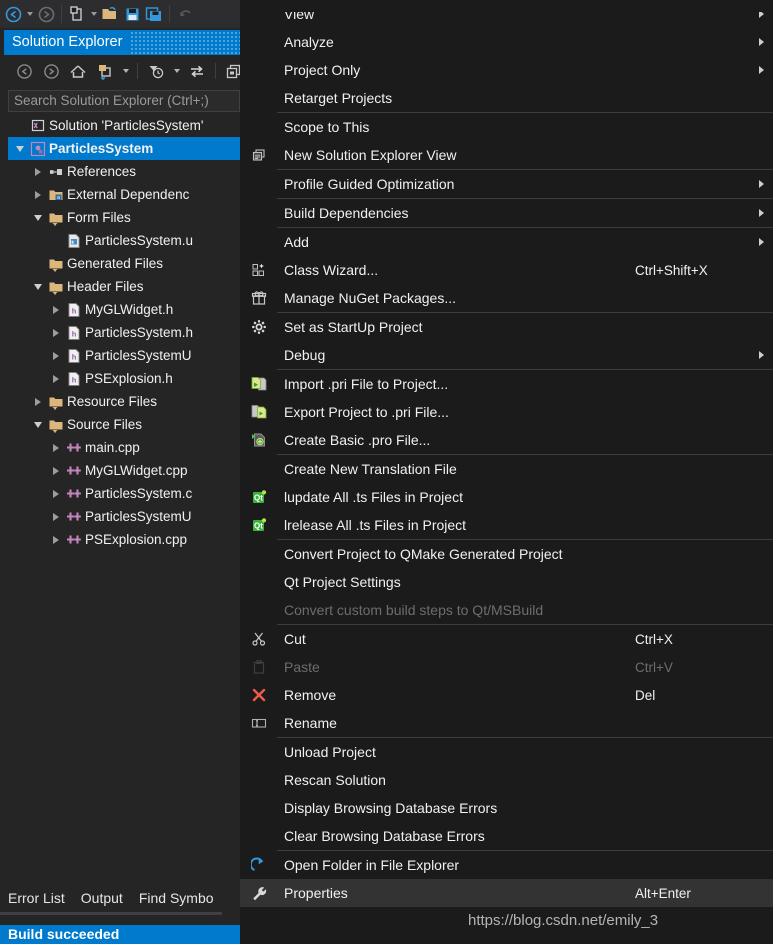 This screenshot has width=773, height=944. What do you see at coordinates (124, 378) in the screenshot?
I see `tree-item-psexplosion-h: h PSExplosion.h` at bounding box center [124, 378].